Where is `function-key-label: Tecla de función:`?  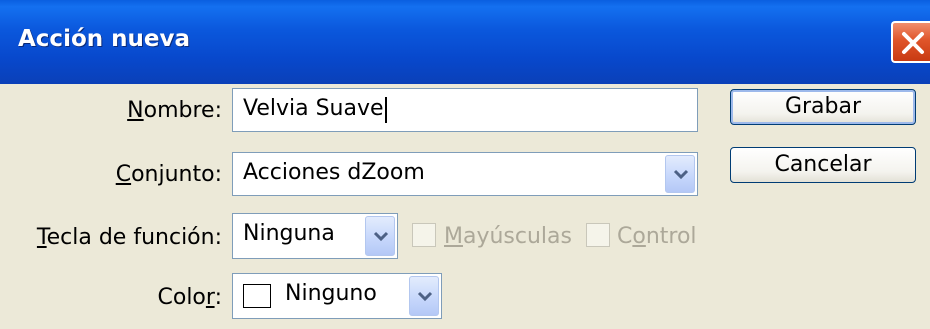 function-key-label: Tecla de función: is located at coordinates (129, 237).